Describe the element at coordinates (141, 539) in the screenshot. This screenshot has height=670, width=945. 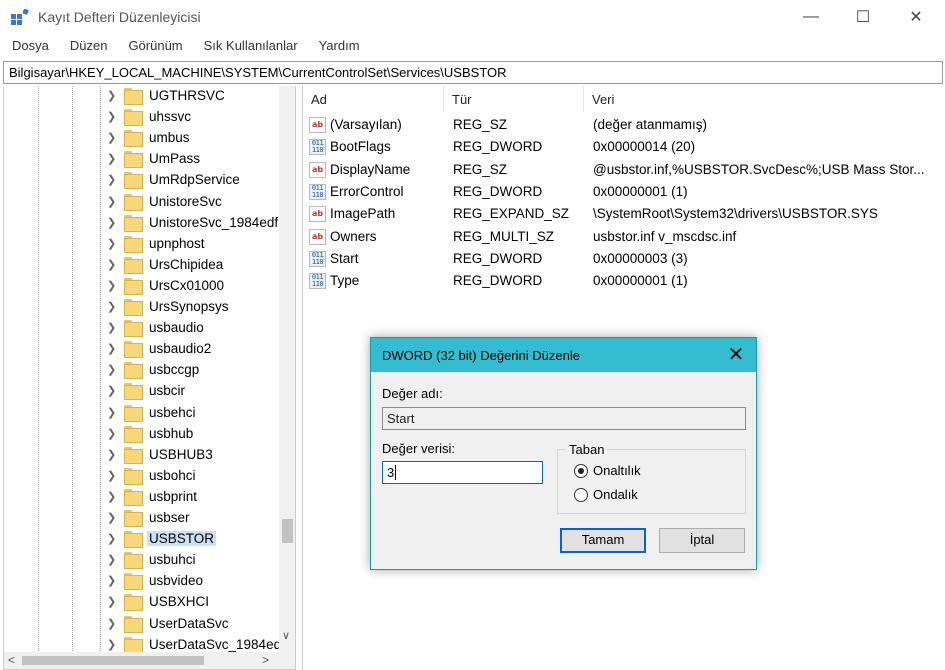
I see `tree-item: ❯ USBSTOR` at that location.